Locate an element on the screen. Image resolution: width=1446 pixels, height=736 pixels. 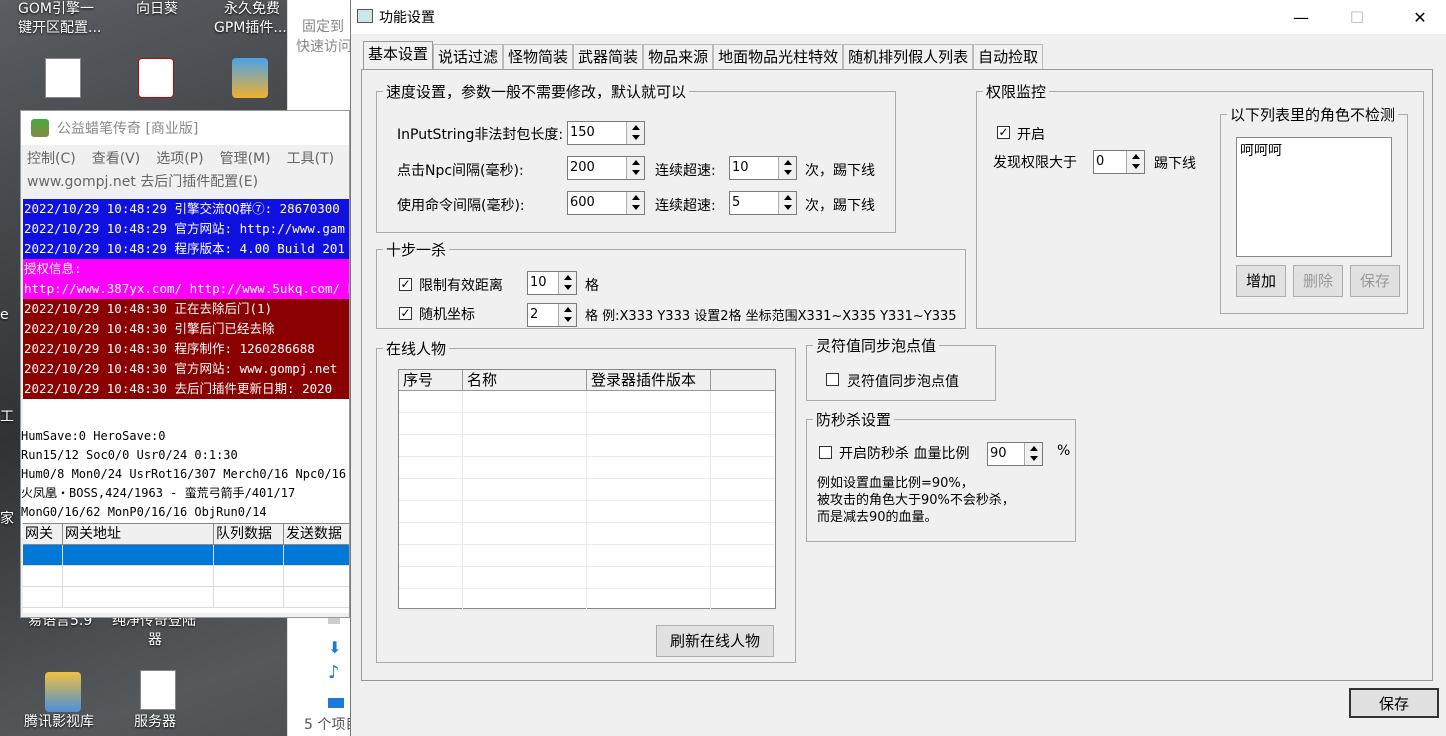
random-coord-checkbox: ✓ is located at coordinates (405, 313).